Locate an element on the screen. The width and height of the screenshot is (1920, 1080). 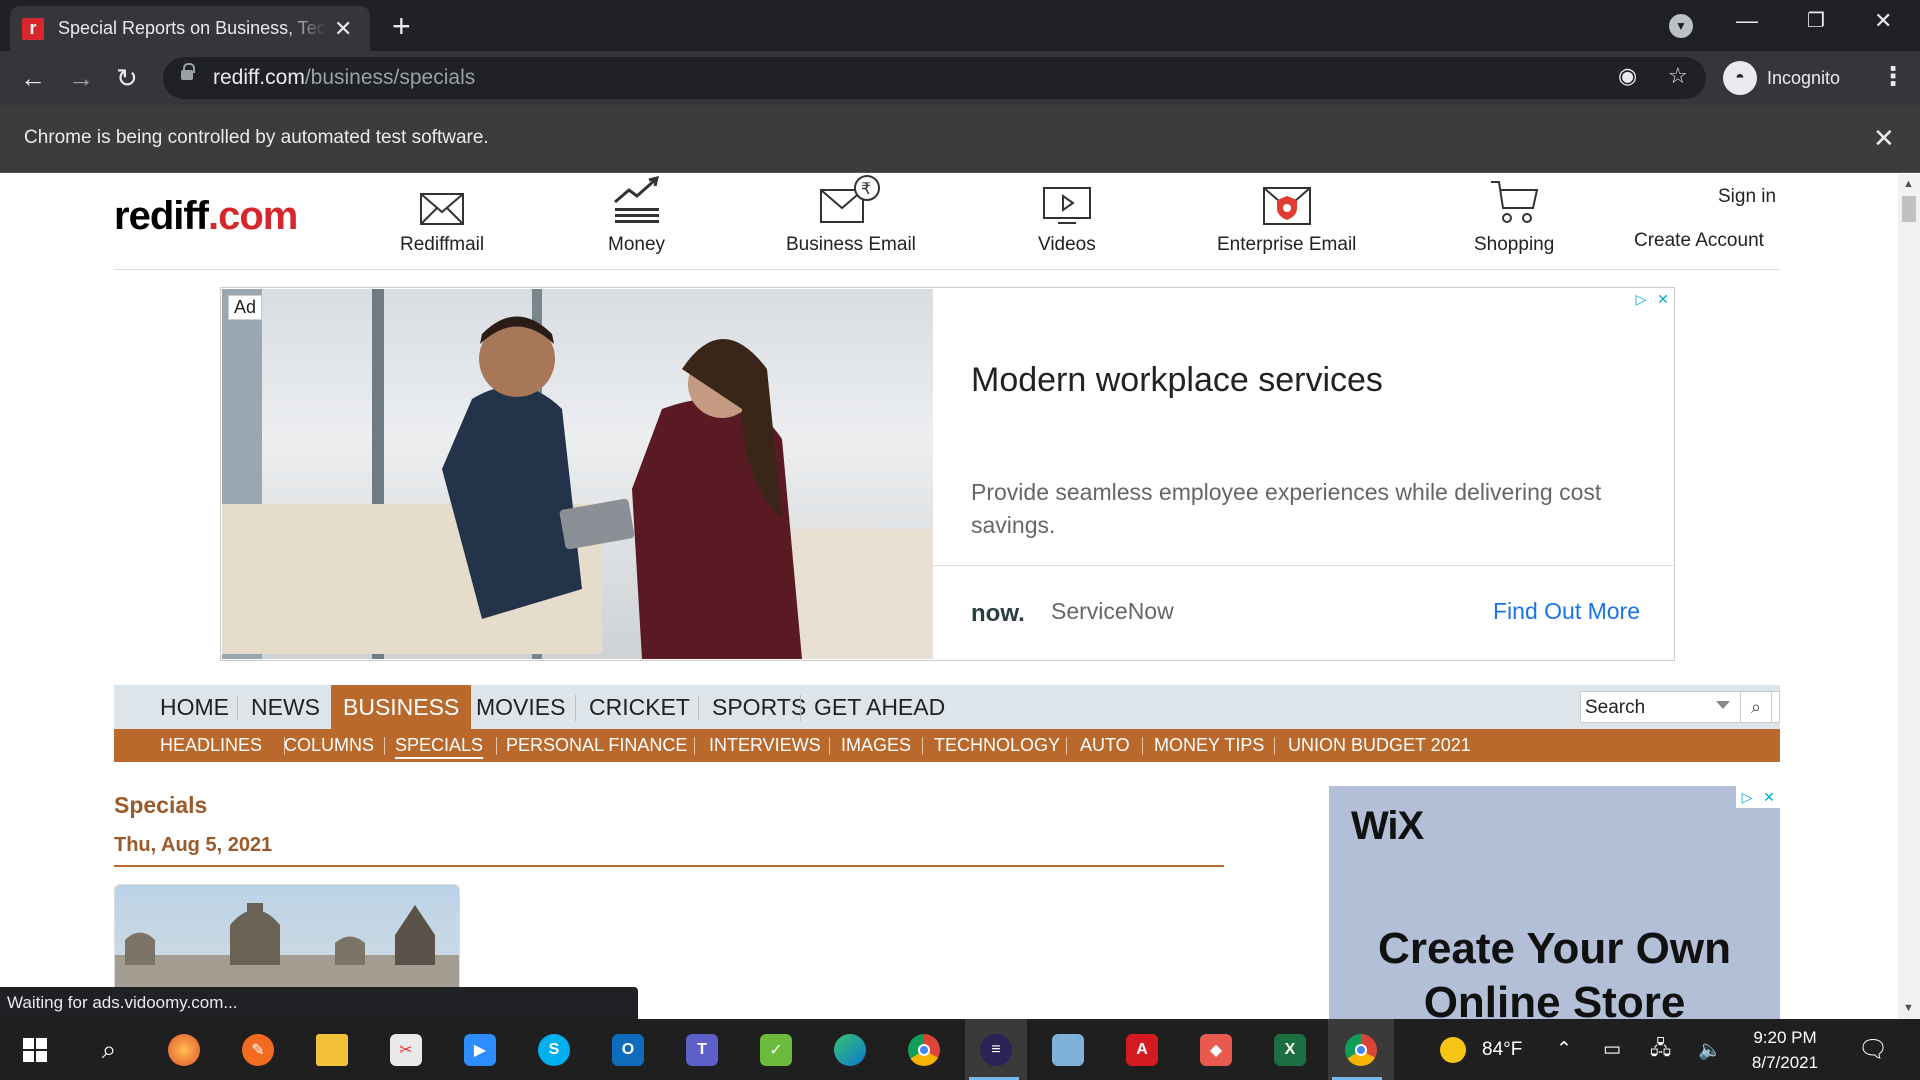
url-text: rediff.com/business/specials is located at coordinates (344, 78).